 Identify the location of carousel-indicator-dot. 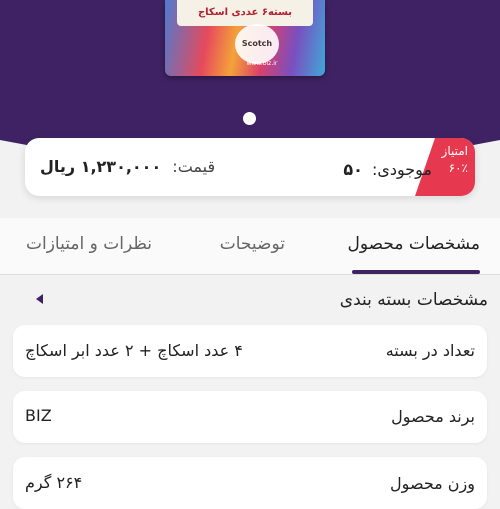
(249, 118).